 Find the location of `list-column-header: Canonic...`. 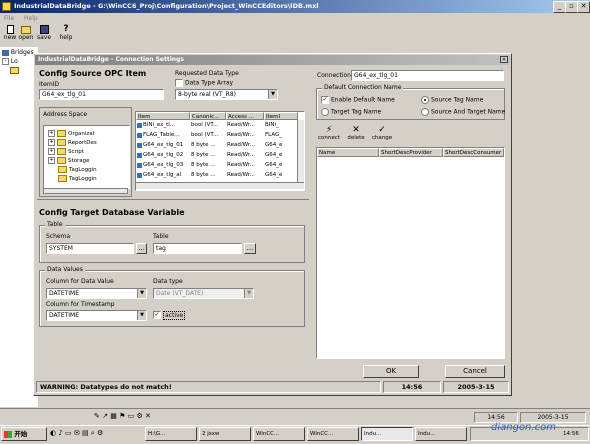

list-column-header: Canonic... is located at coordinates (208, 116).